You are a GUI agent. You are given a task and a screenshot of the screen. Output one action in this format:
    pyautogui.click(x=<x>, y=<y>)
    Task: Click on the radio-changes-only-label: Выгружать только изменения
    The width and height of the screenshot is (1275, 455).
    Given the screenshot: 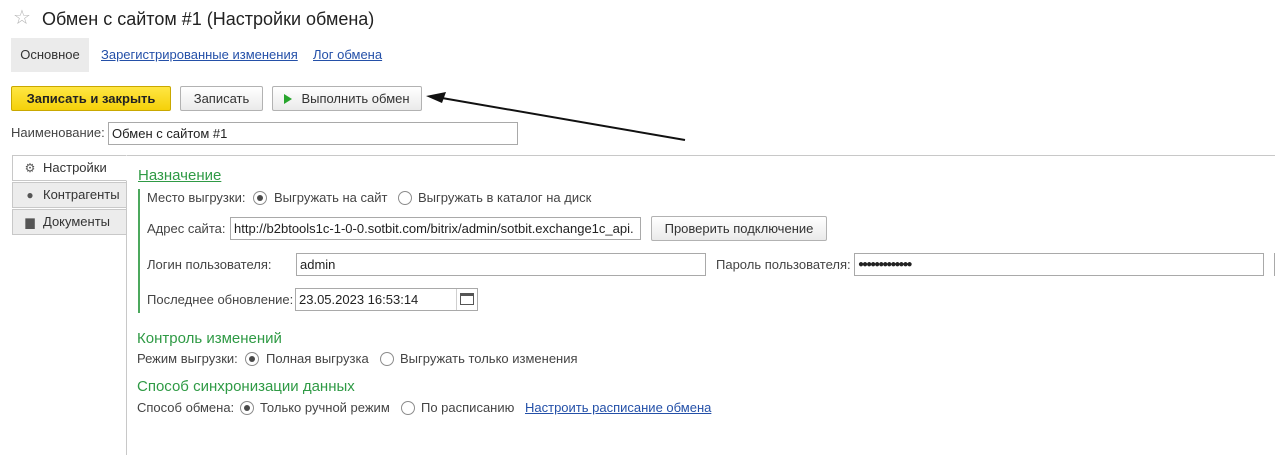 What is the action you would take?
    pyautogui.click(x=489, y=358)
    